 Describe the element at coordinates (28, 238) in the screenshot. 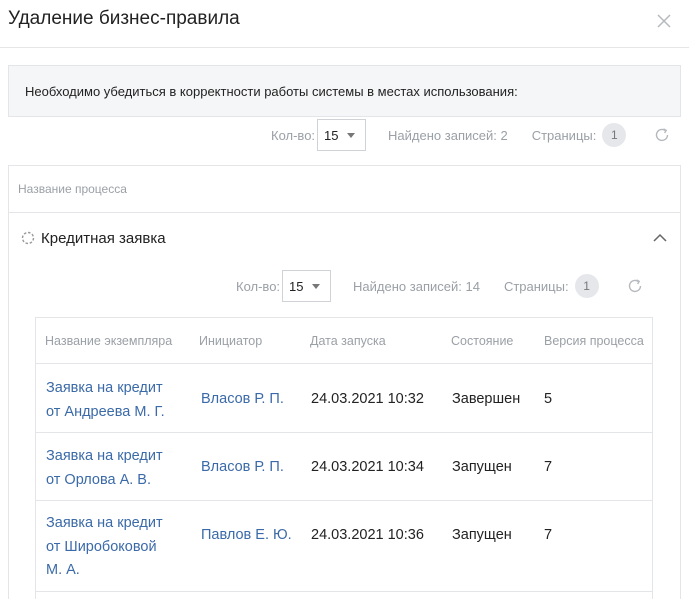

I see `process-icon` at that location.